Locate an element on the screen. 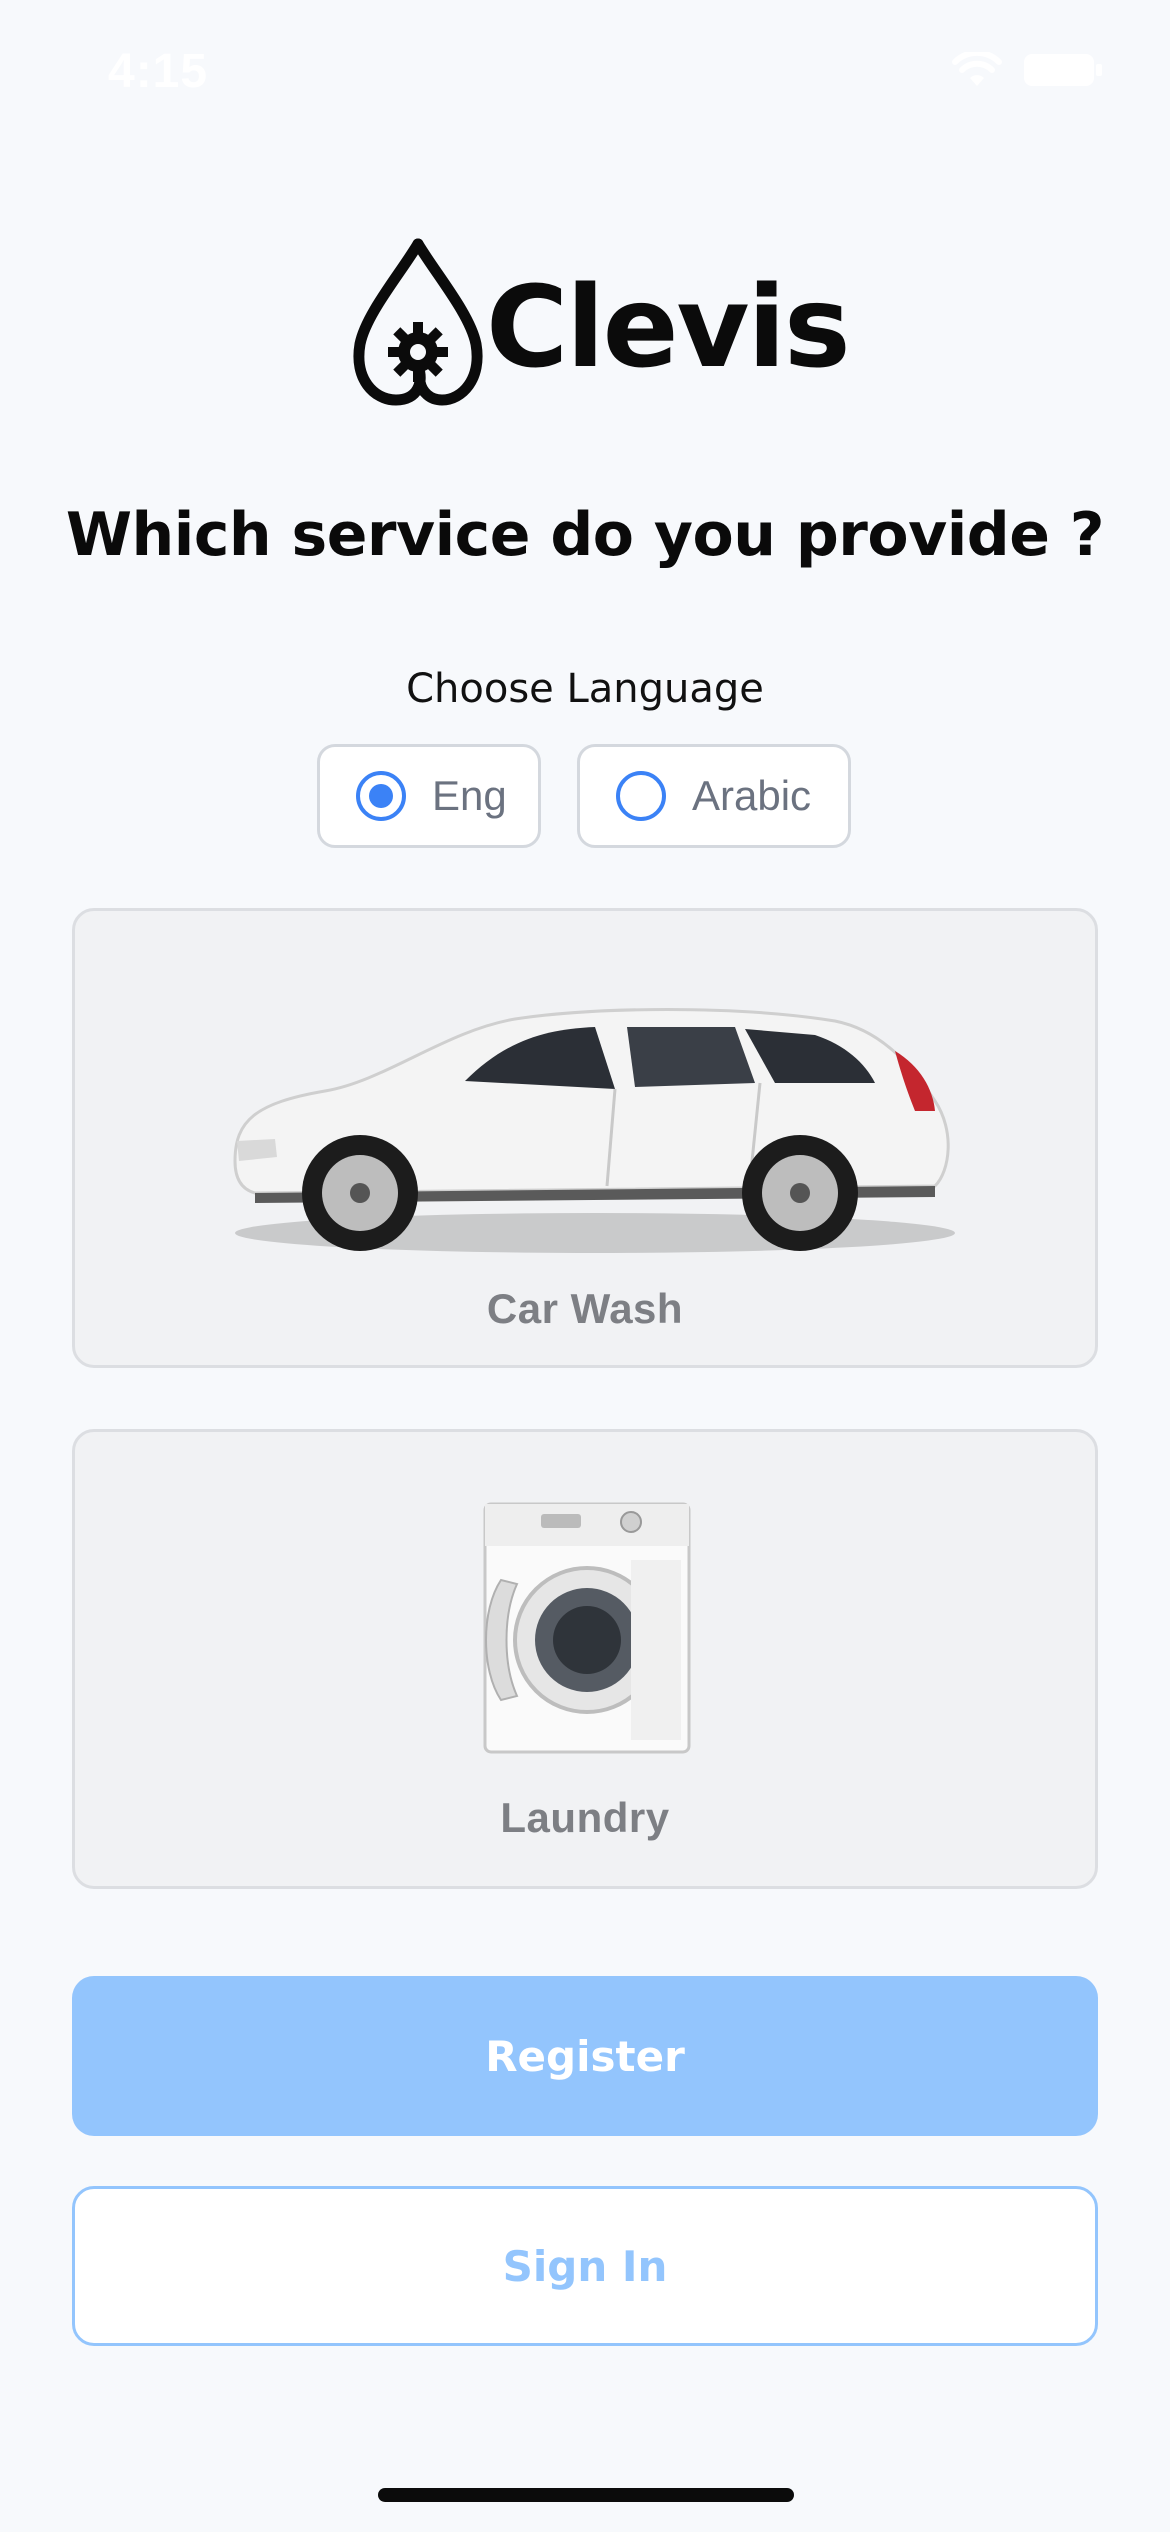 The image size is (1170, 2532). page-title: Which service do you provide ? is located at coordinates (585, 535).